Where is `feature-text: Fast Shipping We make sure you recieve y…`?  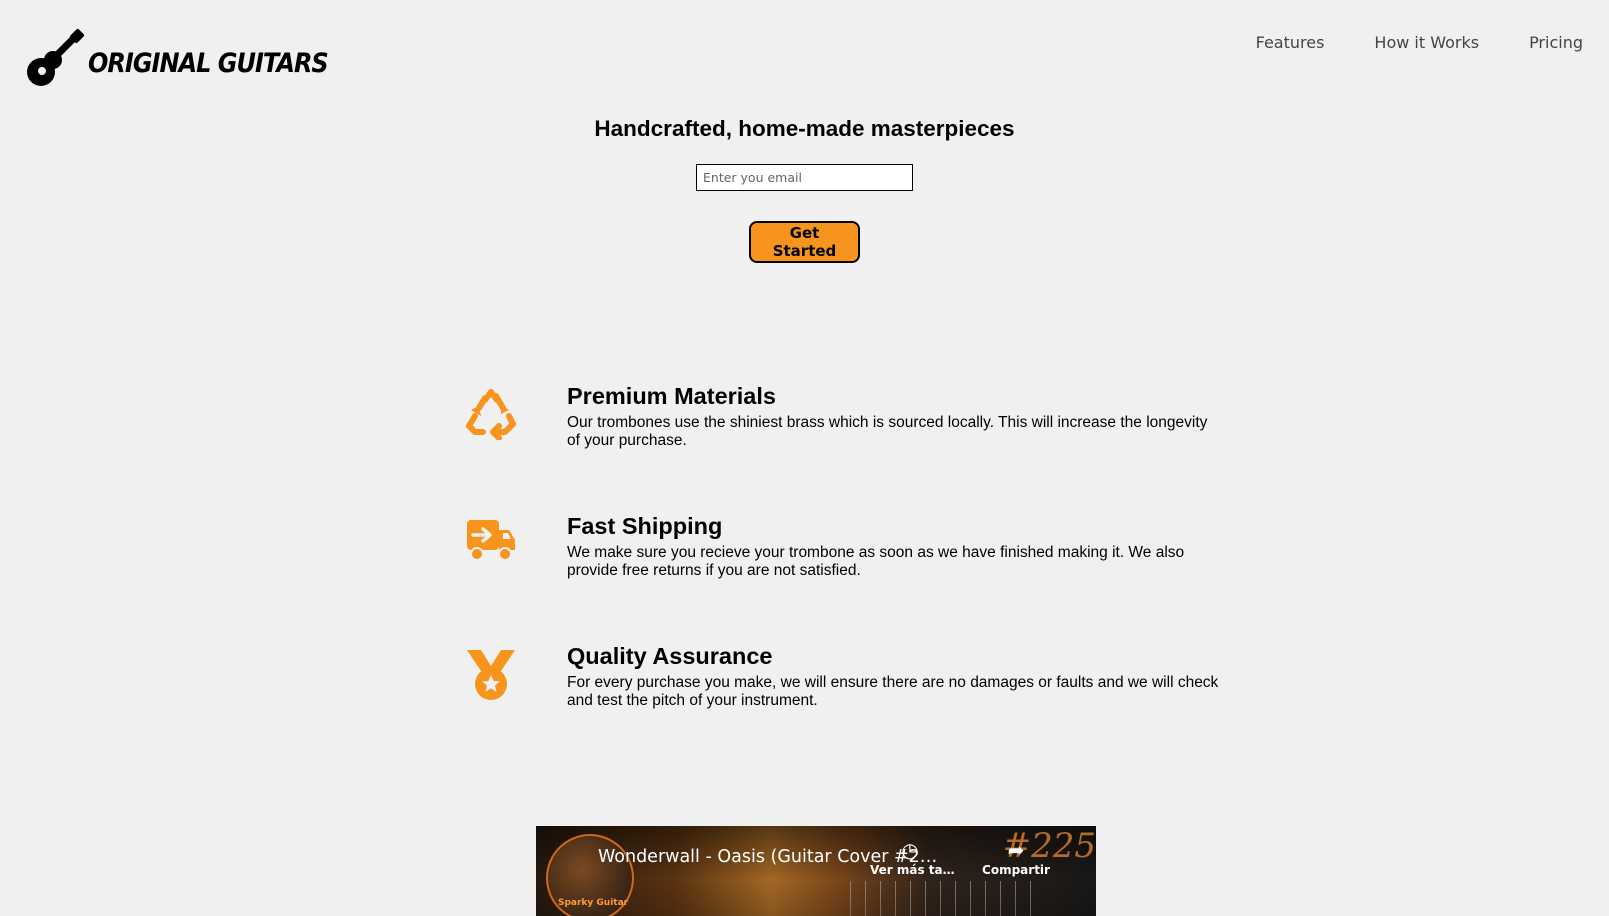 feature-text: Fast Shipping We make sure you recieve y… is located at coordinates (895, 577).